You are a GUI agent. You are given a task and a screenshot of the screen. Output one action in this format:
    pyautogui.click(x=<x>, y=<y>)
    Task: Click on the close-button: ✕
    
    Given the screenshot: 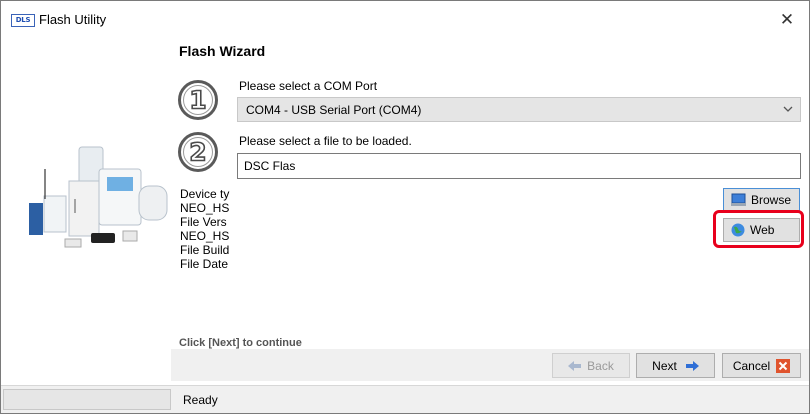 What is the action you would take?
    pyautogui.click(x=787, y=20)
    